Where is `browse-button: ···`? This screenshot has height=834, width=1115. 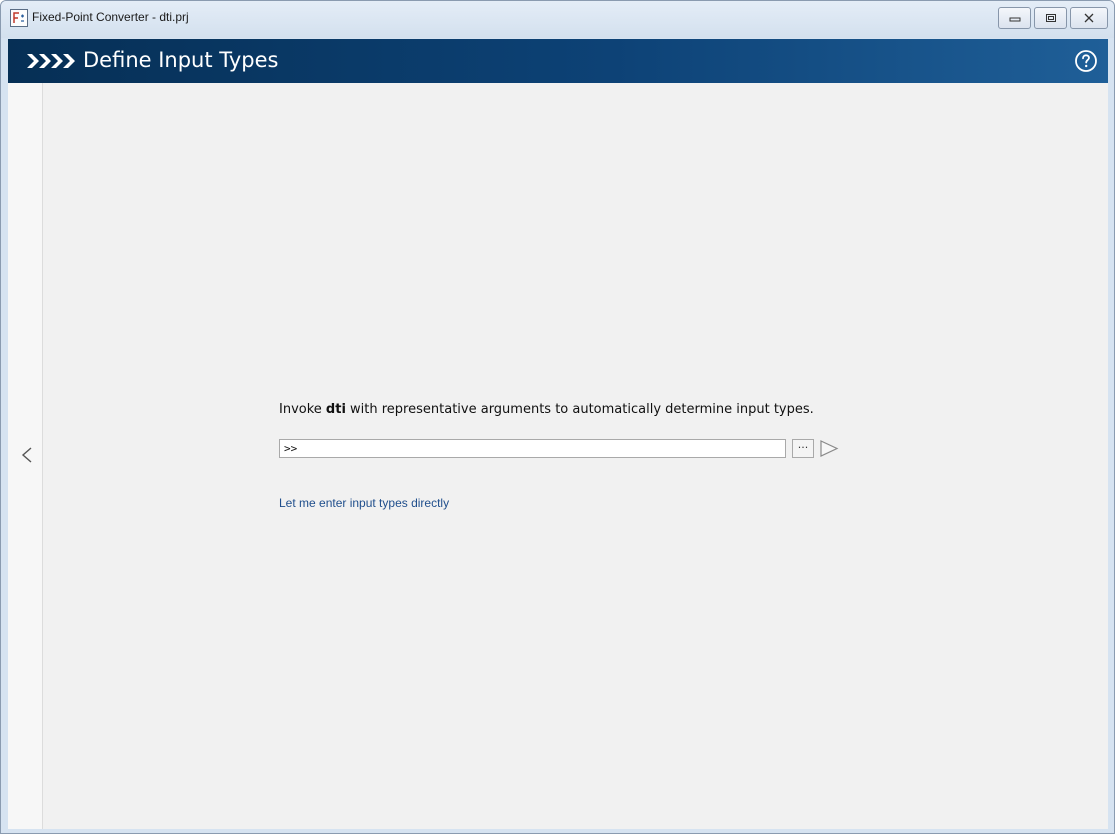 browse-button: ··· is located at coordinates (803, 448).